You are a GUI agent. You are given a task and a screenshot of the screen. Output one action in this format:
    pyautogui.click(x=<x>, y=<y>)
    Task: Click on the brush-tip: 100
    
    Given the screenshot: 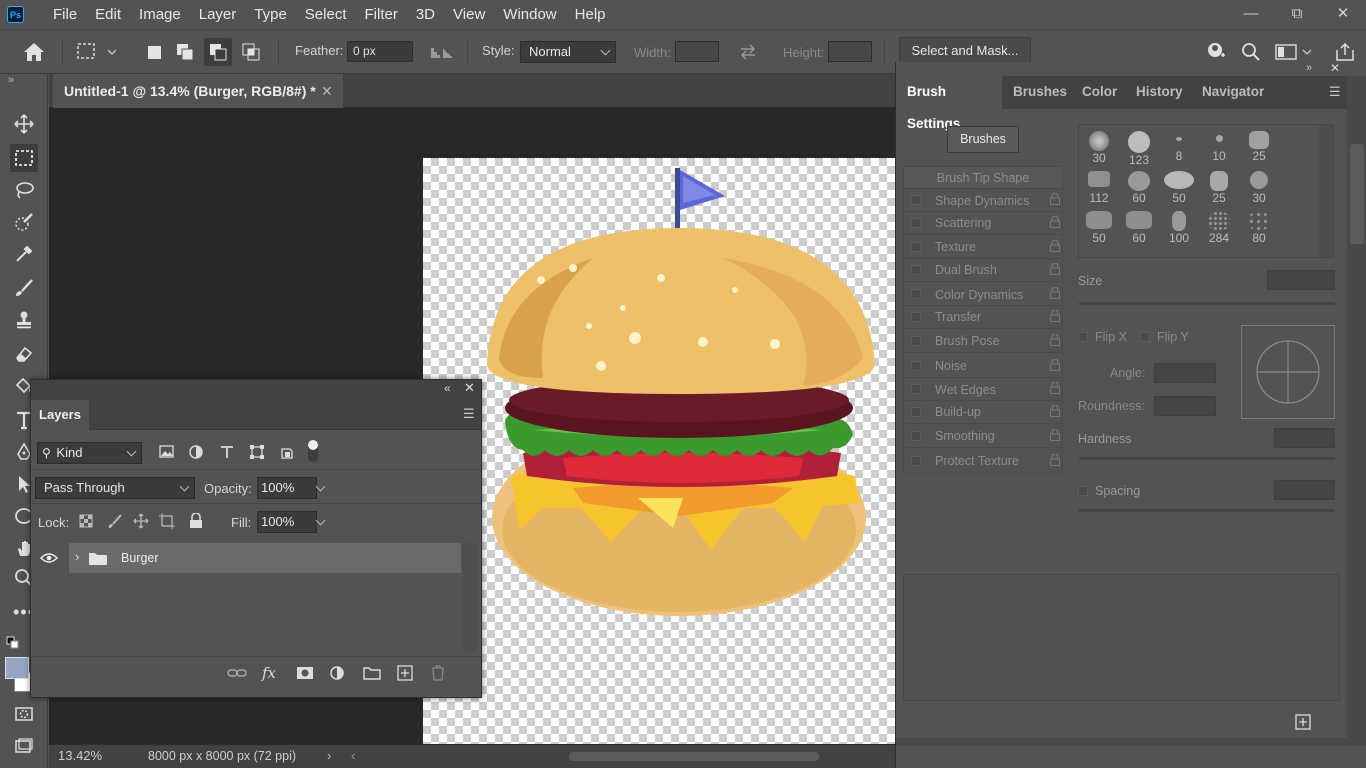 What is the action you would take?
    pyautogui.click(x=1179, y=227)
    